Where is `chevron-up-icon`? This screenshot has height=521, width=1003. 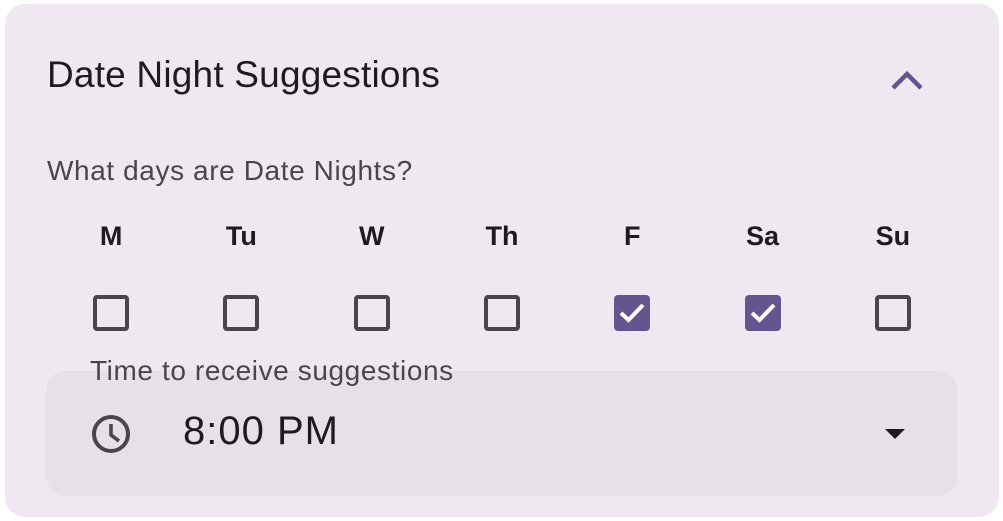
chevron-up-icon is located at coordinates (907, 80).